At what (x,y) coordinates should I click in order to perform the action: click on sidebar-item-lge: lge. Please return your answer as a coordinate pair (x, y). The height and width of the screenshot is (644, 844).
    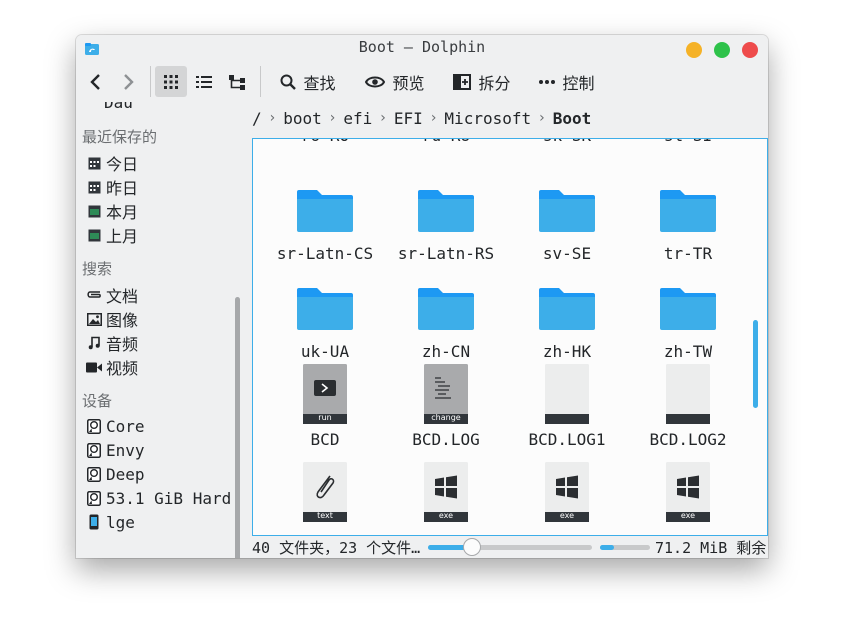
    Looking at the image, I should click on (110, 522).